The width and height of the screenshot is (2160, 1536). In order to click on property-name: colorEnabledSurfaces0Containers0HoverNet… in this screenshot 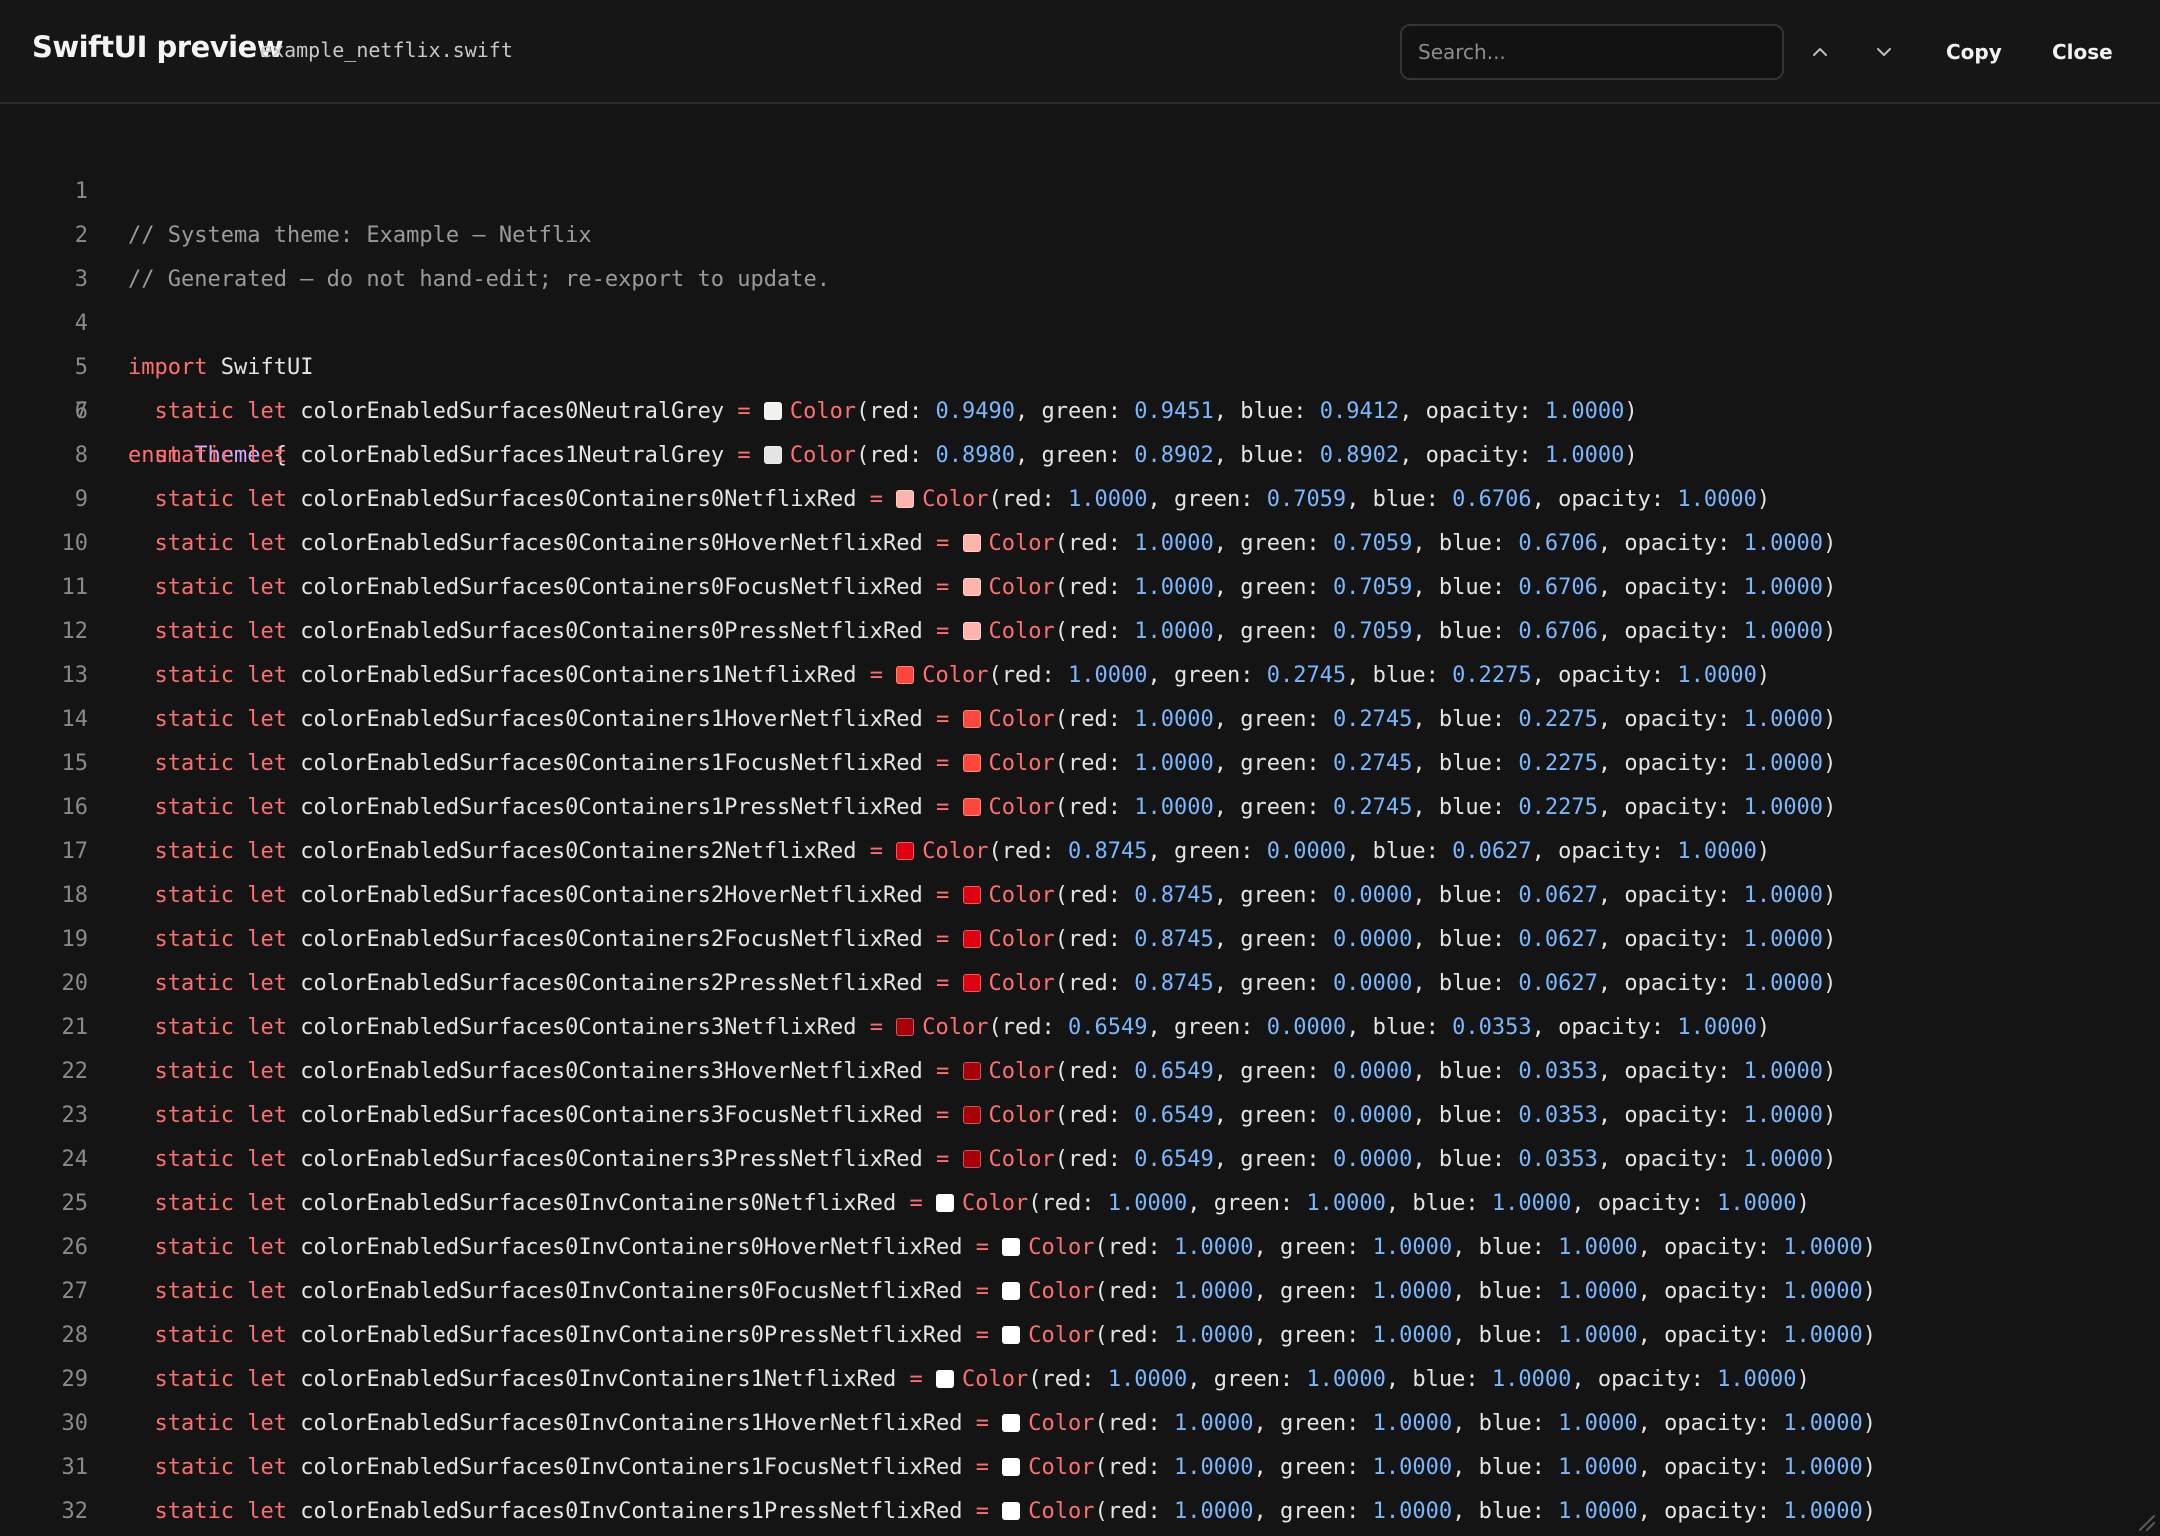, I will do `click(611, 543)`.